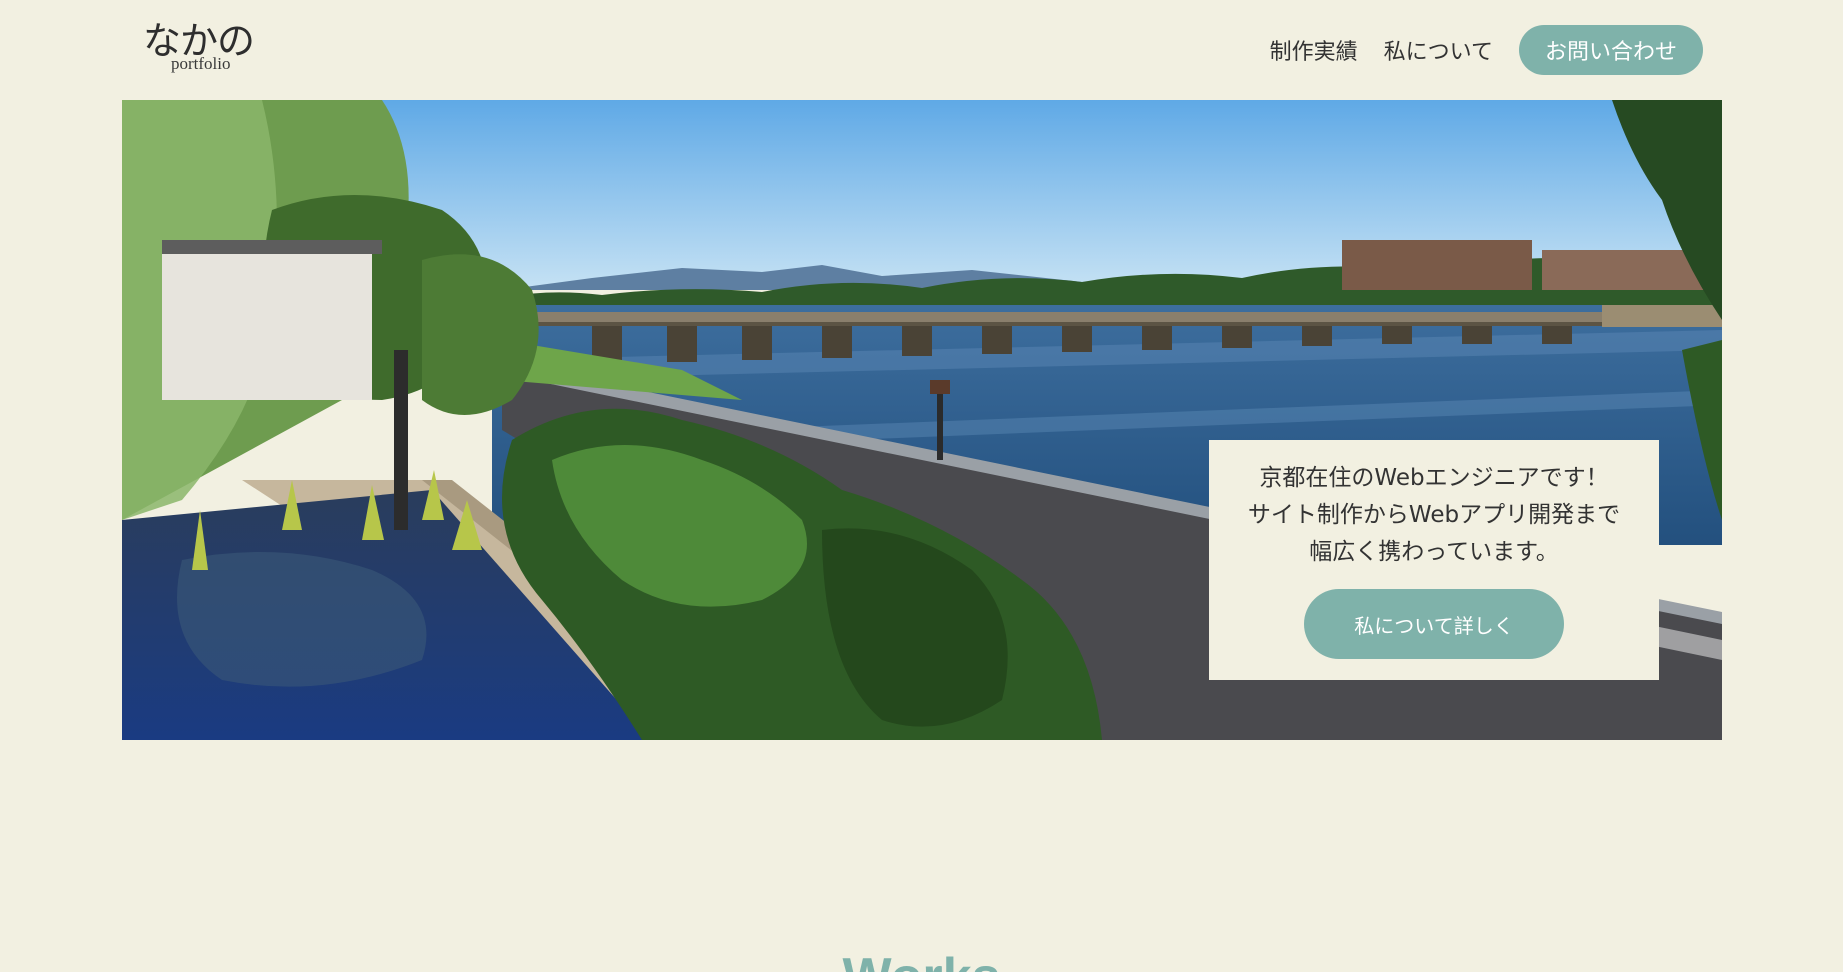  What do you see at coordinates (1611, 50) in the screenshot?
I see `contact-button: お問い合わせ` at bounding box center [1611, 50].